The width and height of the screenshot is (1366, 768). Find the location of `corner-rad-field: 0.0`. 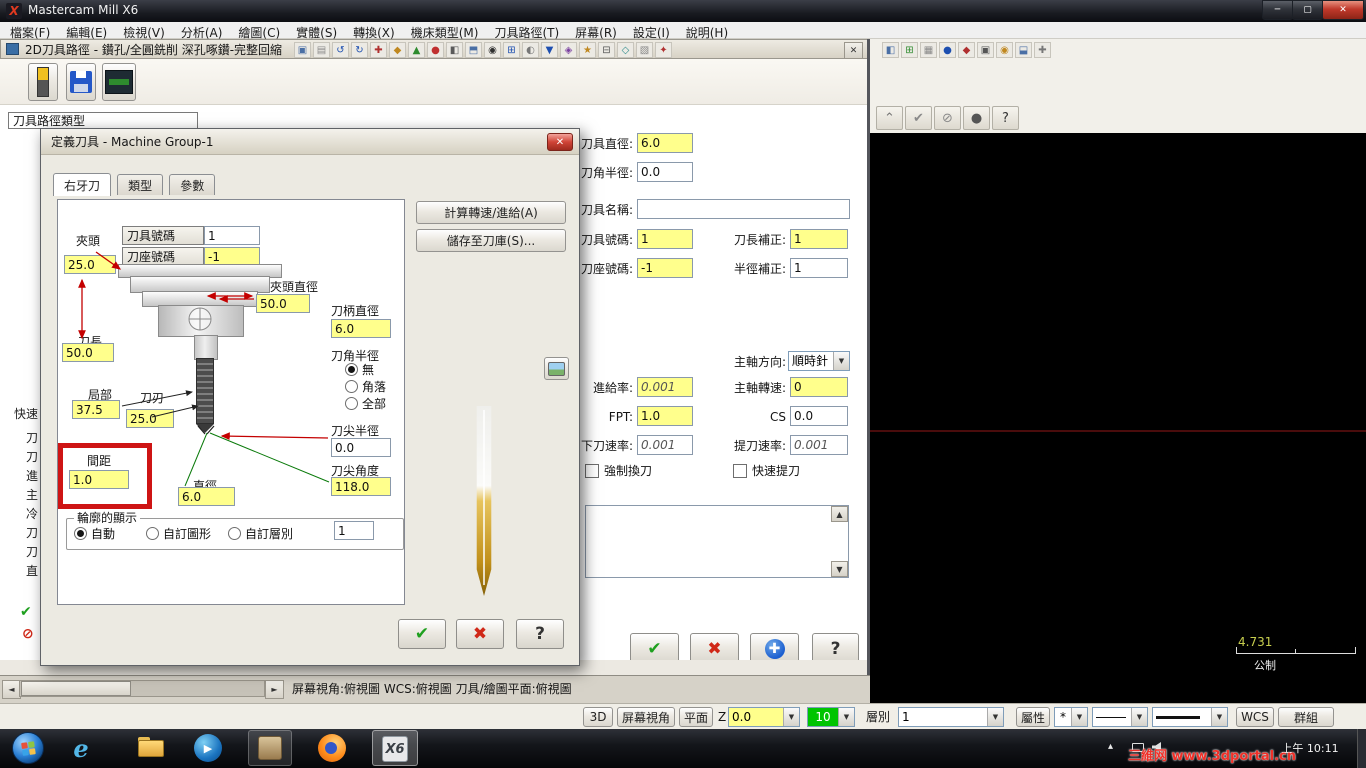

corner-rad-field: 0.0 is located at coordinates (665, 172).